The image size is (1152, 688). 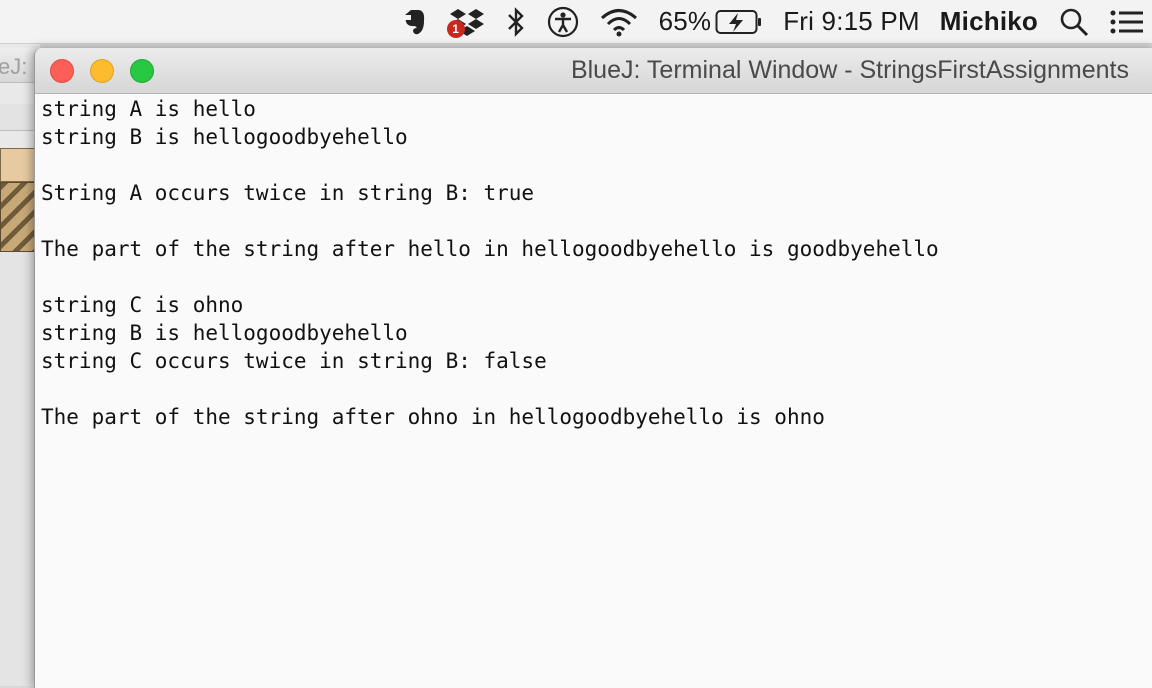 I want to click on close-button, so click(x=62, y=71).